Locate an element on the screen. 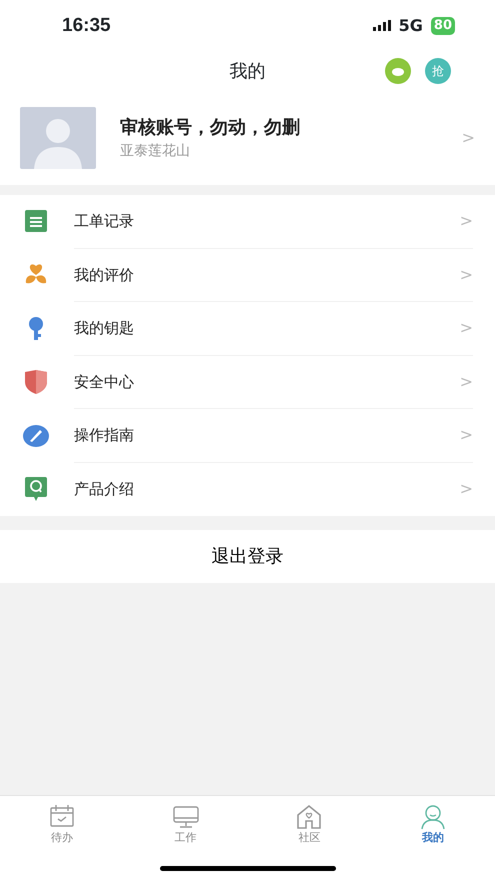 Image resolution: width=495 pixels, height=881 pixels. person-icon is located at coordinates (433, 817).